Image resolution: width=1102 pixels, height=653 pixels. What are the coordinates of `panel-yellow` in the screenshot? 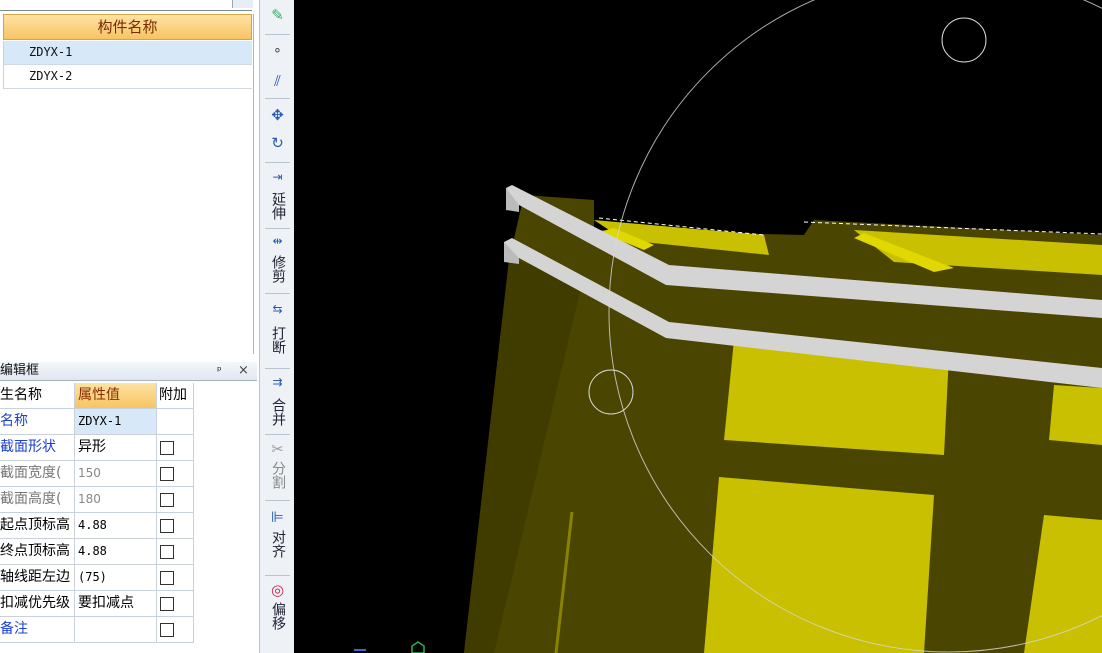 It's located at (1075, 415).